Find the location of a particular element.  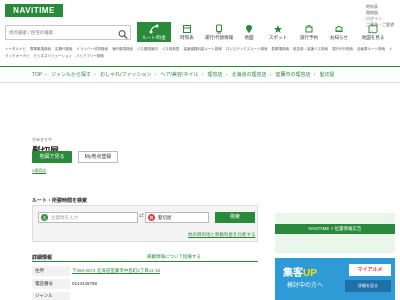

place-kana: かみきりや is located at coordinates (42, 139).